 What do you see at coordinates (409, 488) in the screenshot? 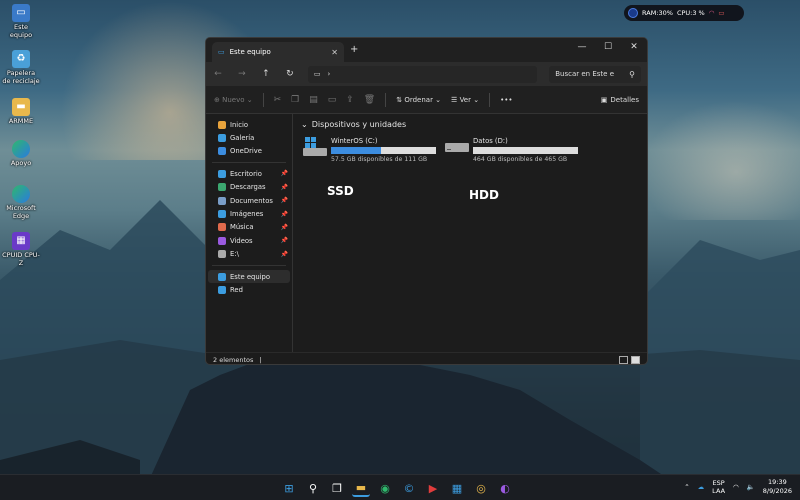
I see `copilot-icon: ©` at bounding box center [409, 488].